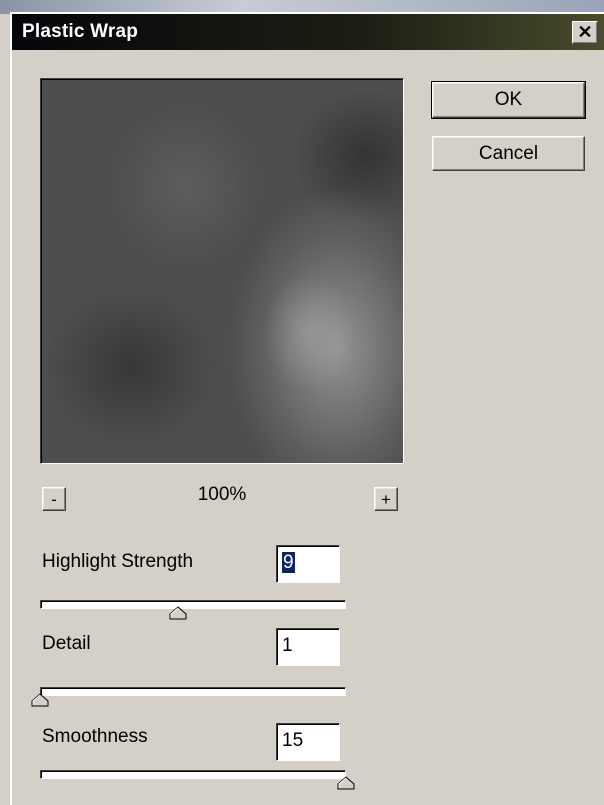 This screenshot has width=604, height=805. Describe the element at coordinates (118, 561) in the screenshot. I see `highlight-strength-label: Highlight Strength` at that location.